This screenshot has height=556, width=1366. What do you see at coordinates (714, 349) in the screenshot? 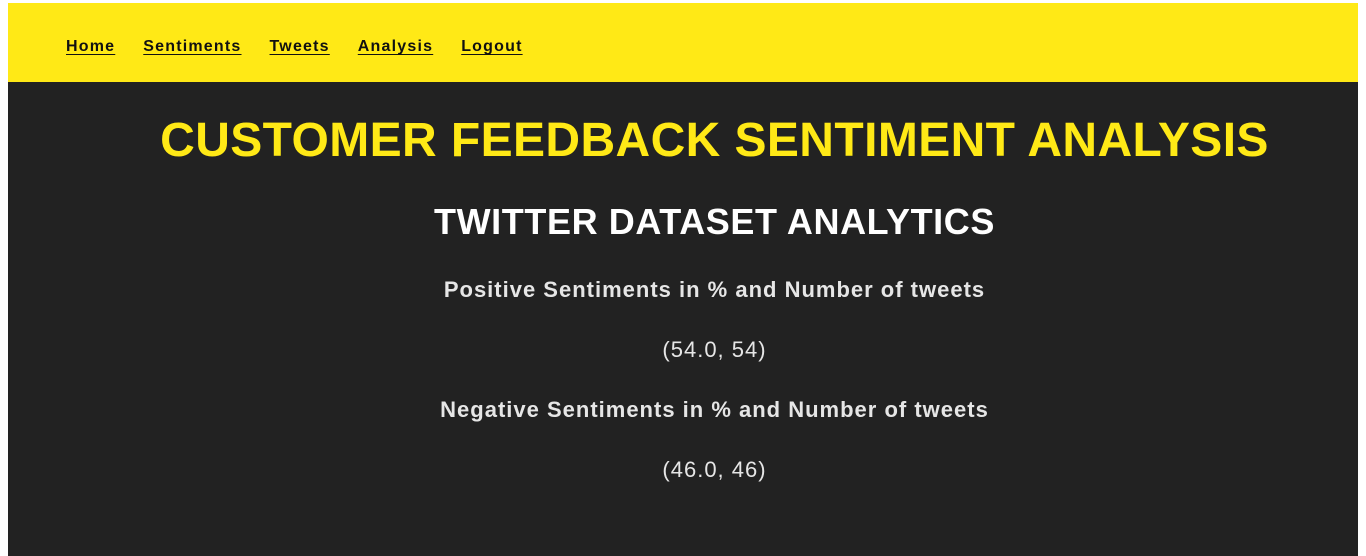
I see `positive-sentiment-value: (54.0, 54)` at bounding box center [714, 349].